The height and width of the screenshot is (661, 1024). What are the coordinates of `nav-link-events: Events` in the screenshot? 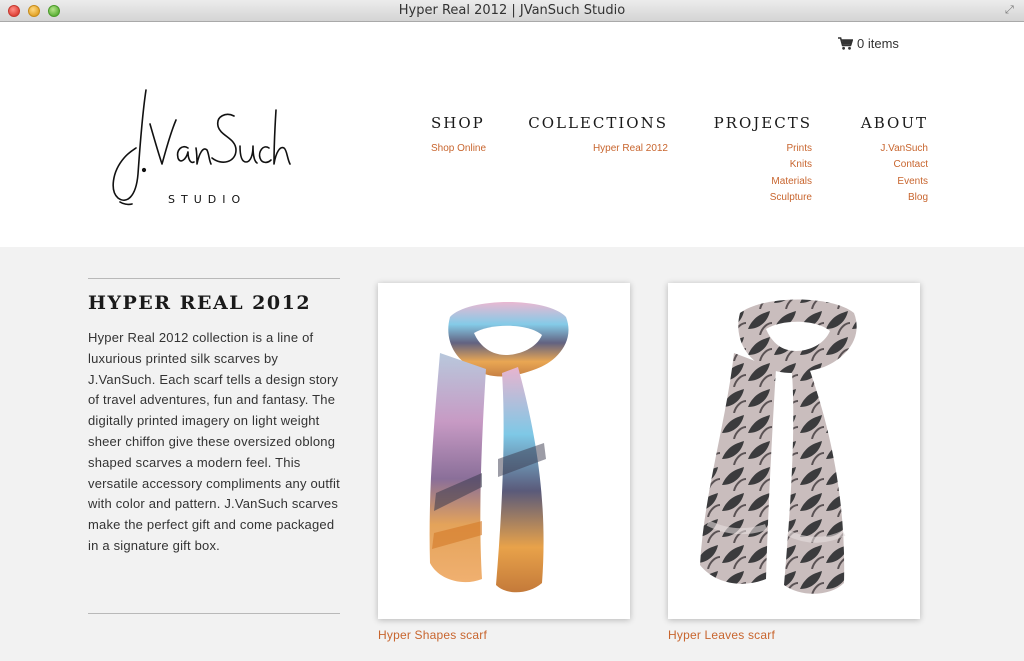 It's located at (894, 182).